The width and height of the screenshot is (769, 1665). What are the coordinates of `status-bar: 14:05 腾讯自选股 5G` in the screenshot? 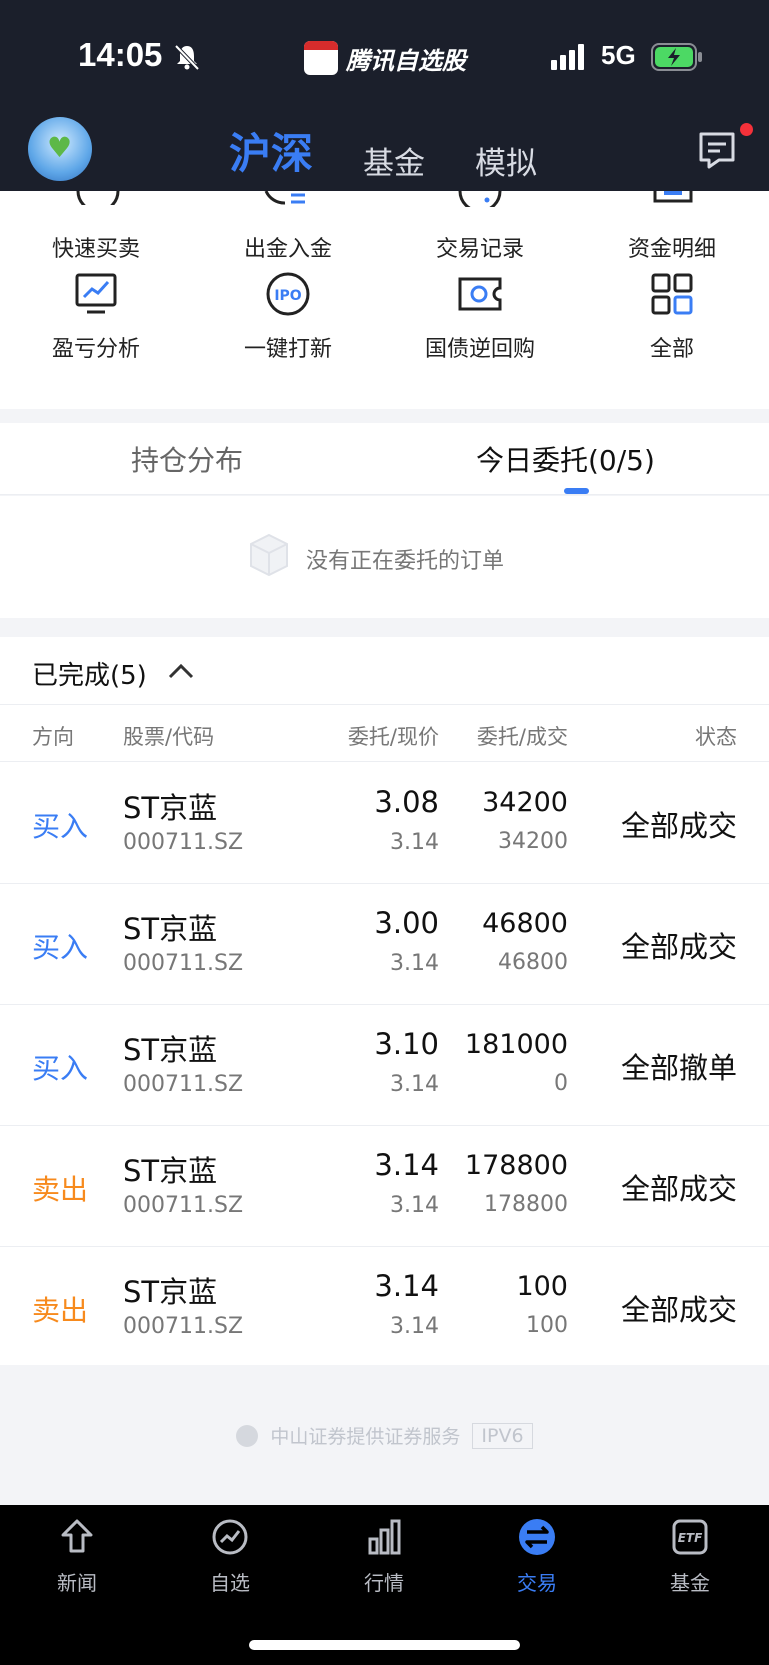 It's located at (384, 56).